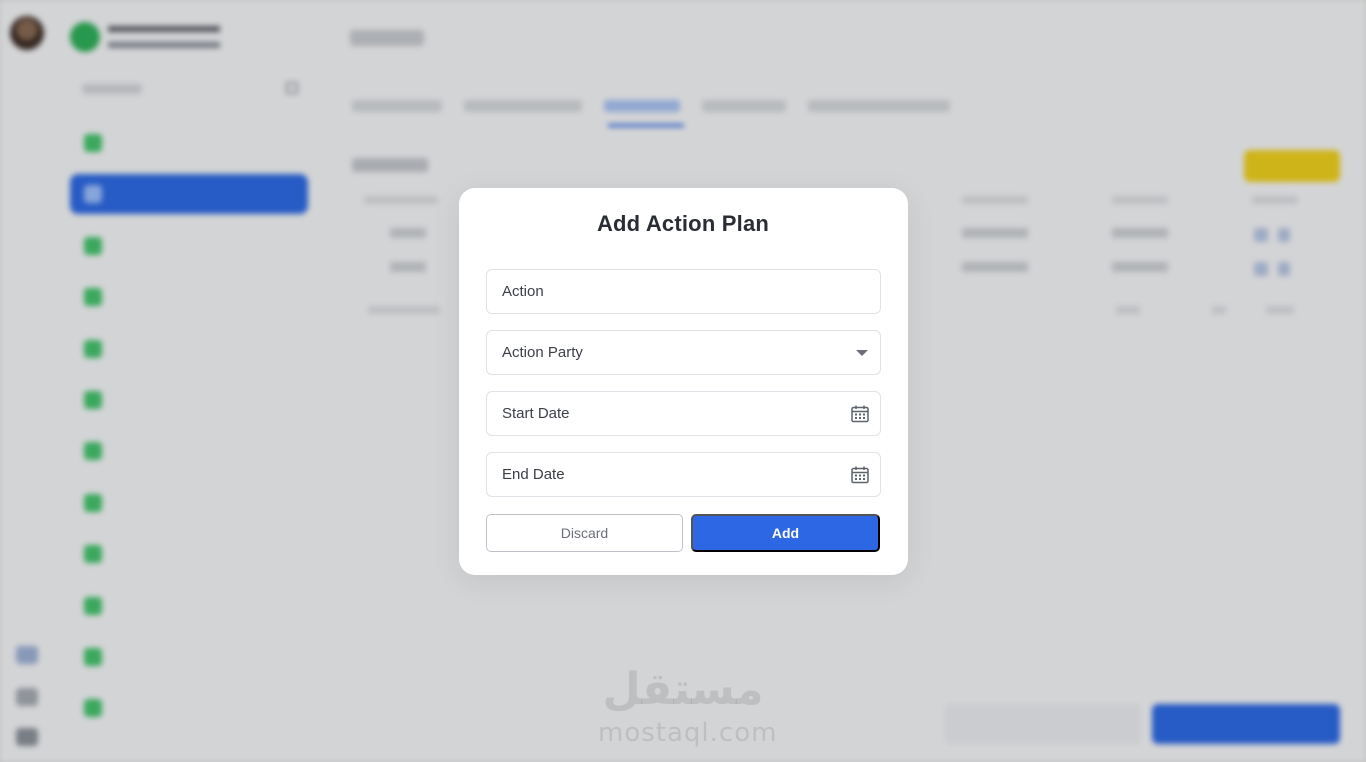 This screenshot has height=762, width=1366. What do you see at coordinates (542, 352) in the screenshot?
I see `action-party-placeholder: Action Party` at bounding box center [542, 352].